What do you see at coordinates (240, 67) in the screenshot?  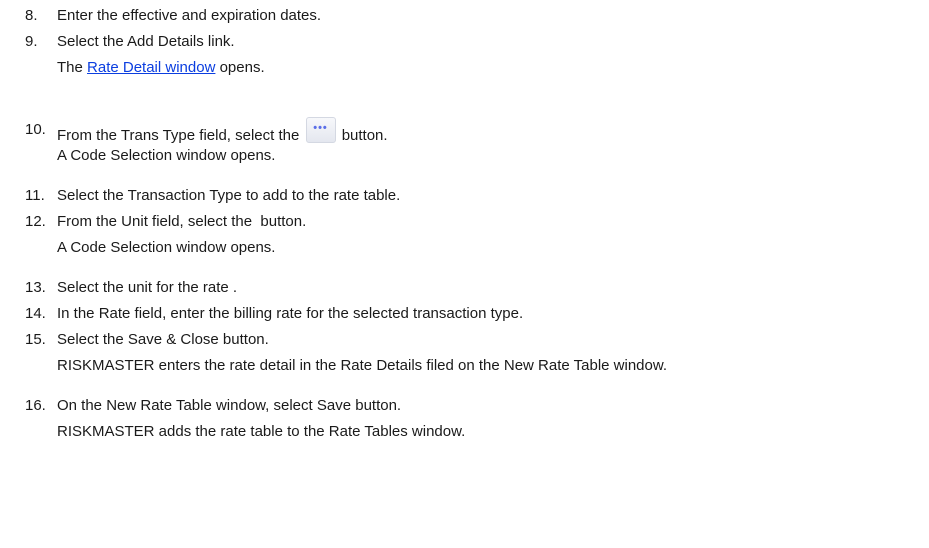 I see `result-suffix: opens.` at bounding box center [240, 67].